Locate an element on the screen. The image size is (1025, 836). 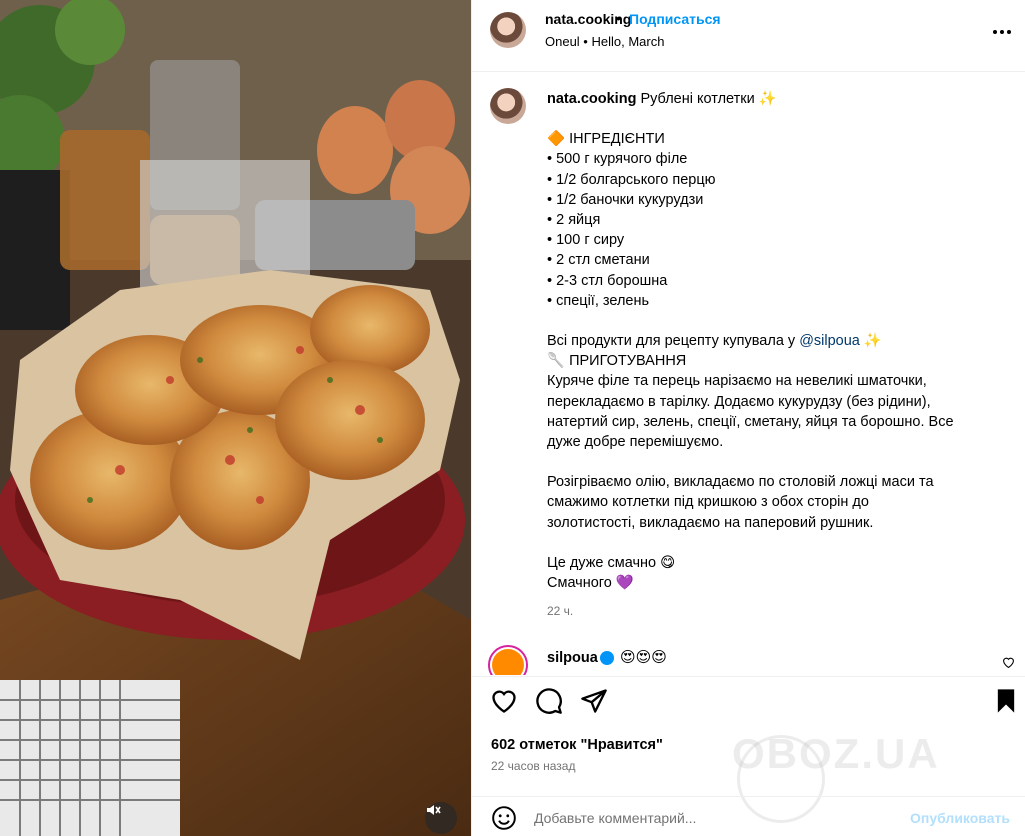
share-send-icon is located at coordinates (594, 701).